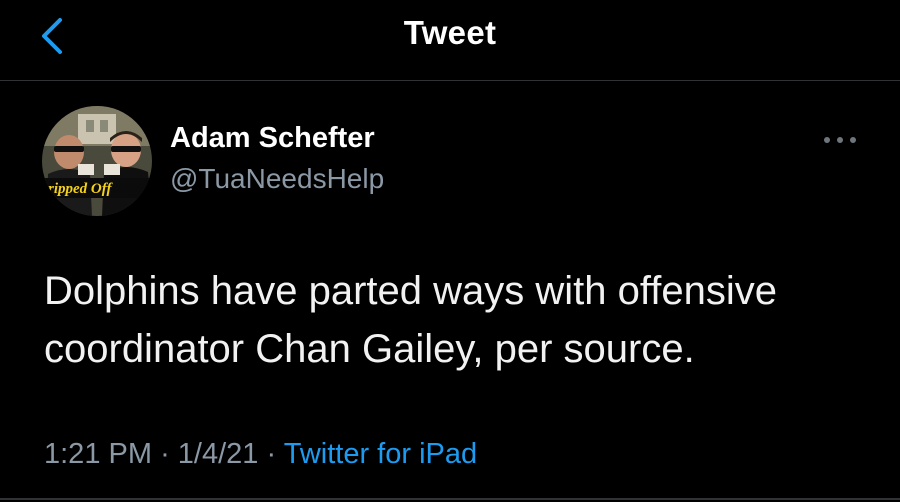 This screenshot has height=502, width=900. I want to click on tweet-time: 1:21 PM, so click(98, 454).